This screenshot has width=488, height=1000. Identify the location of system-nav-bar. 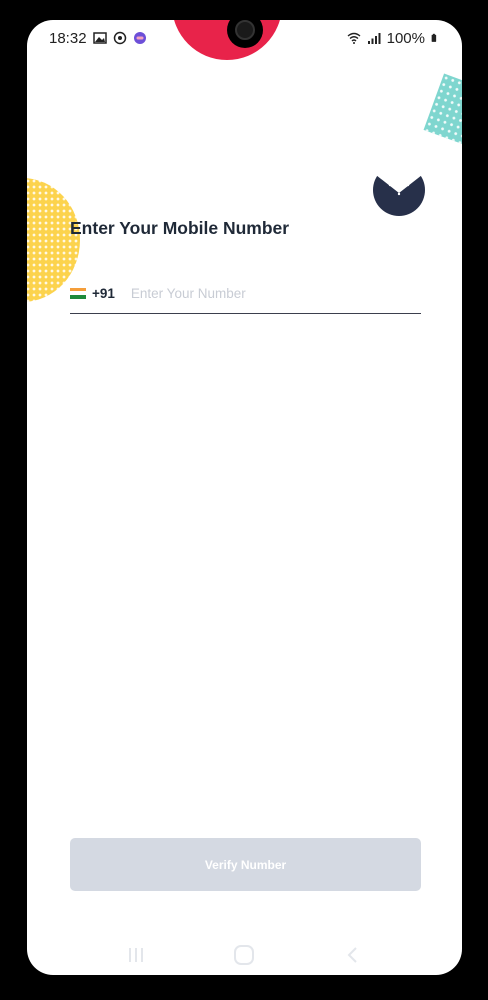
(244, 955).